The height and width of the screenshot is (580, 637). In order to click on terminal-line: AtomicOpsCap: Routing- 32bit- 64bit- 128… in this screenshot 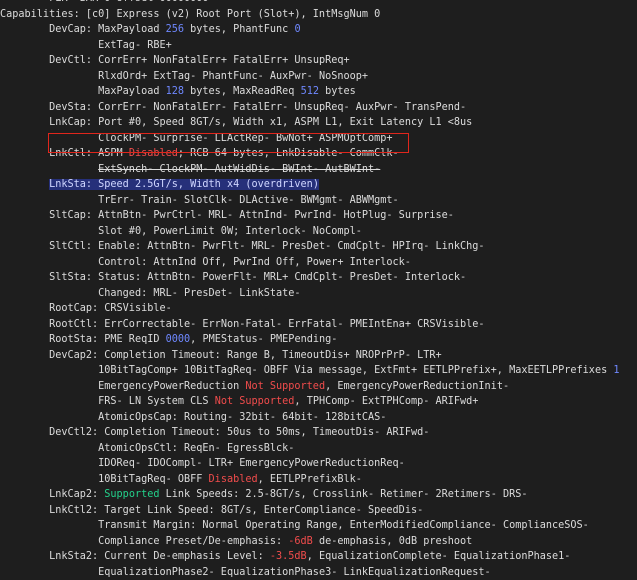, I will do `click(318, 418)`.